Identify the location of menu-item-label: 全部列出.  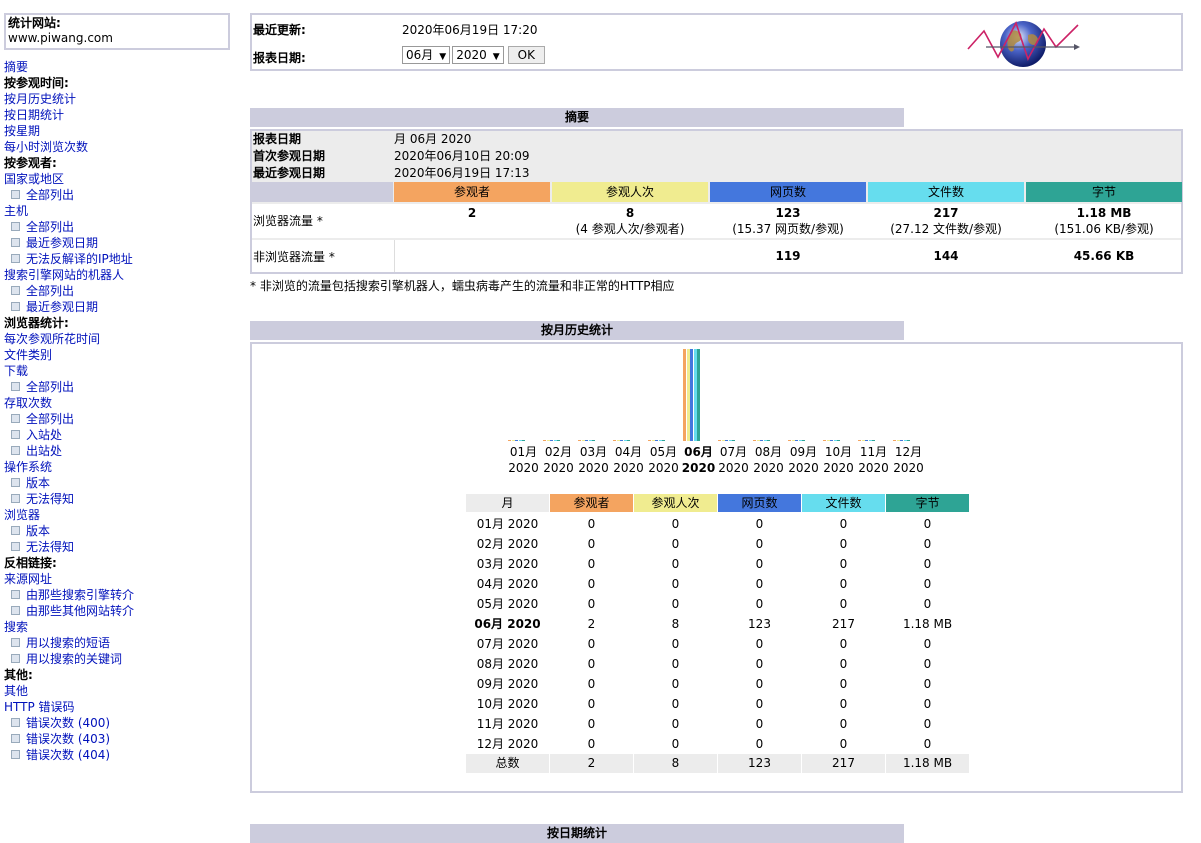
(50, 387).